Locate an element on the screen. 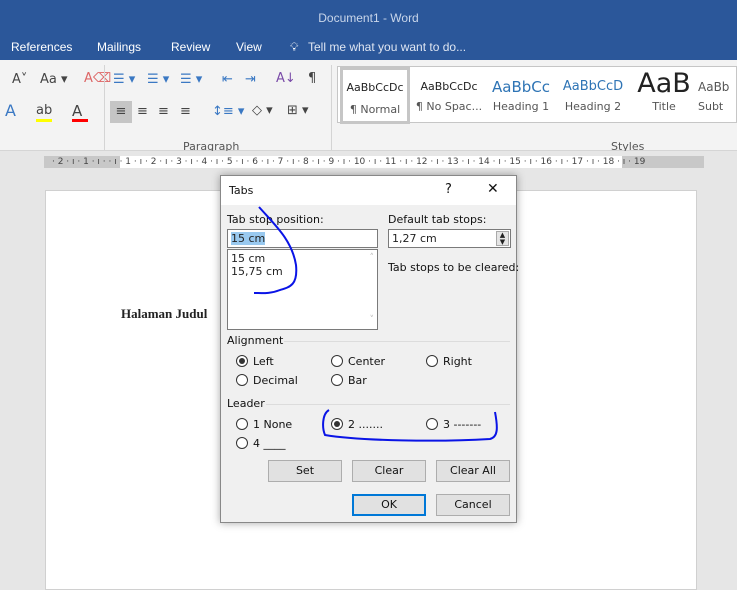  annotation-stroke-leader is located at coordinates (410, 425).